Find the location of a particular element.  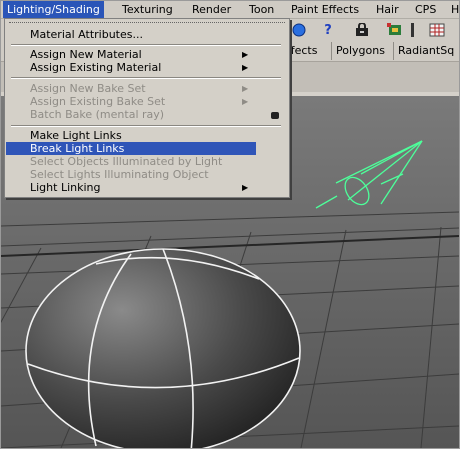

menu-toon: Toon is located at coordinates (261, 9).